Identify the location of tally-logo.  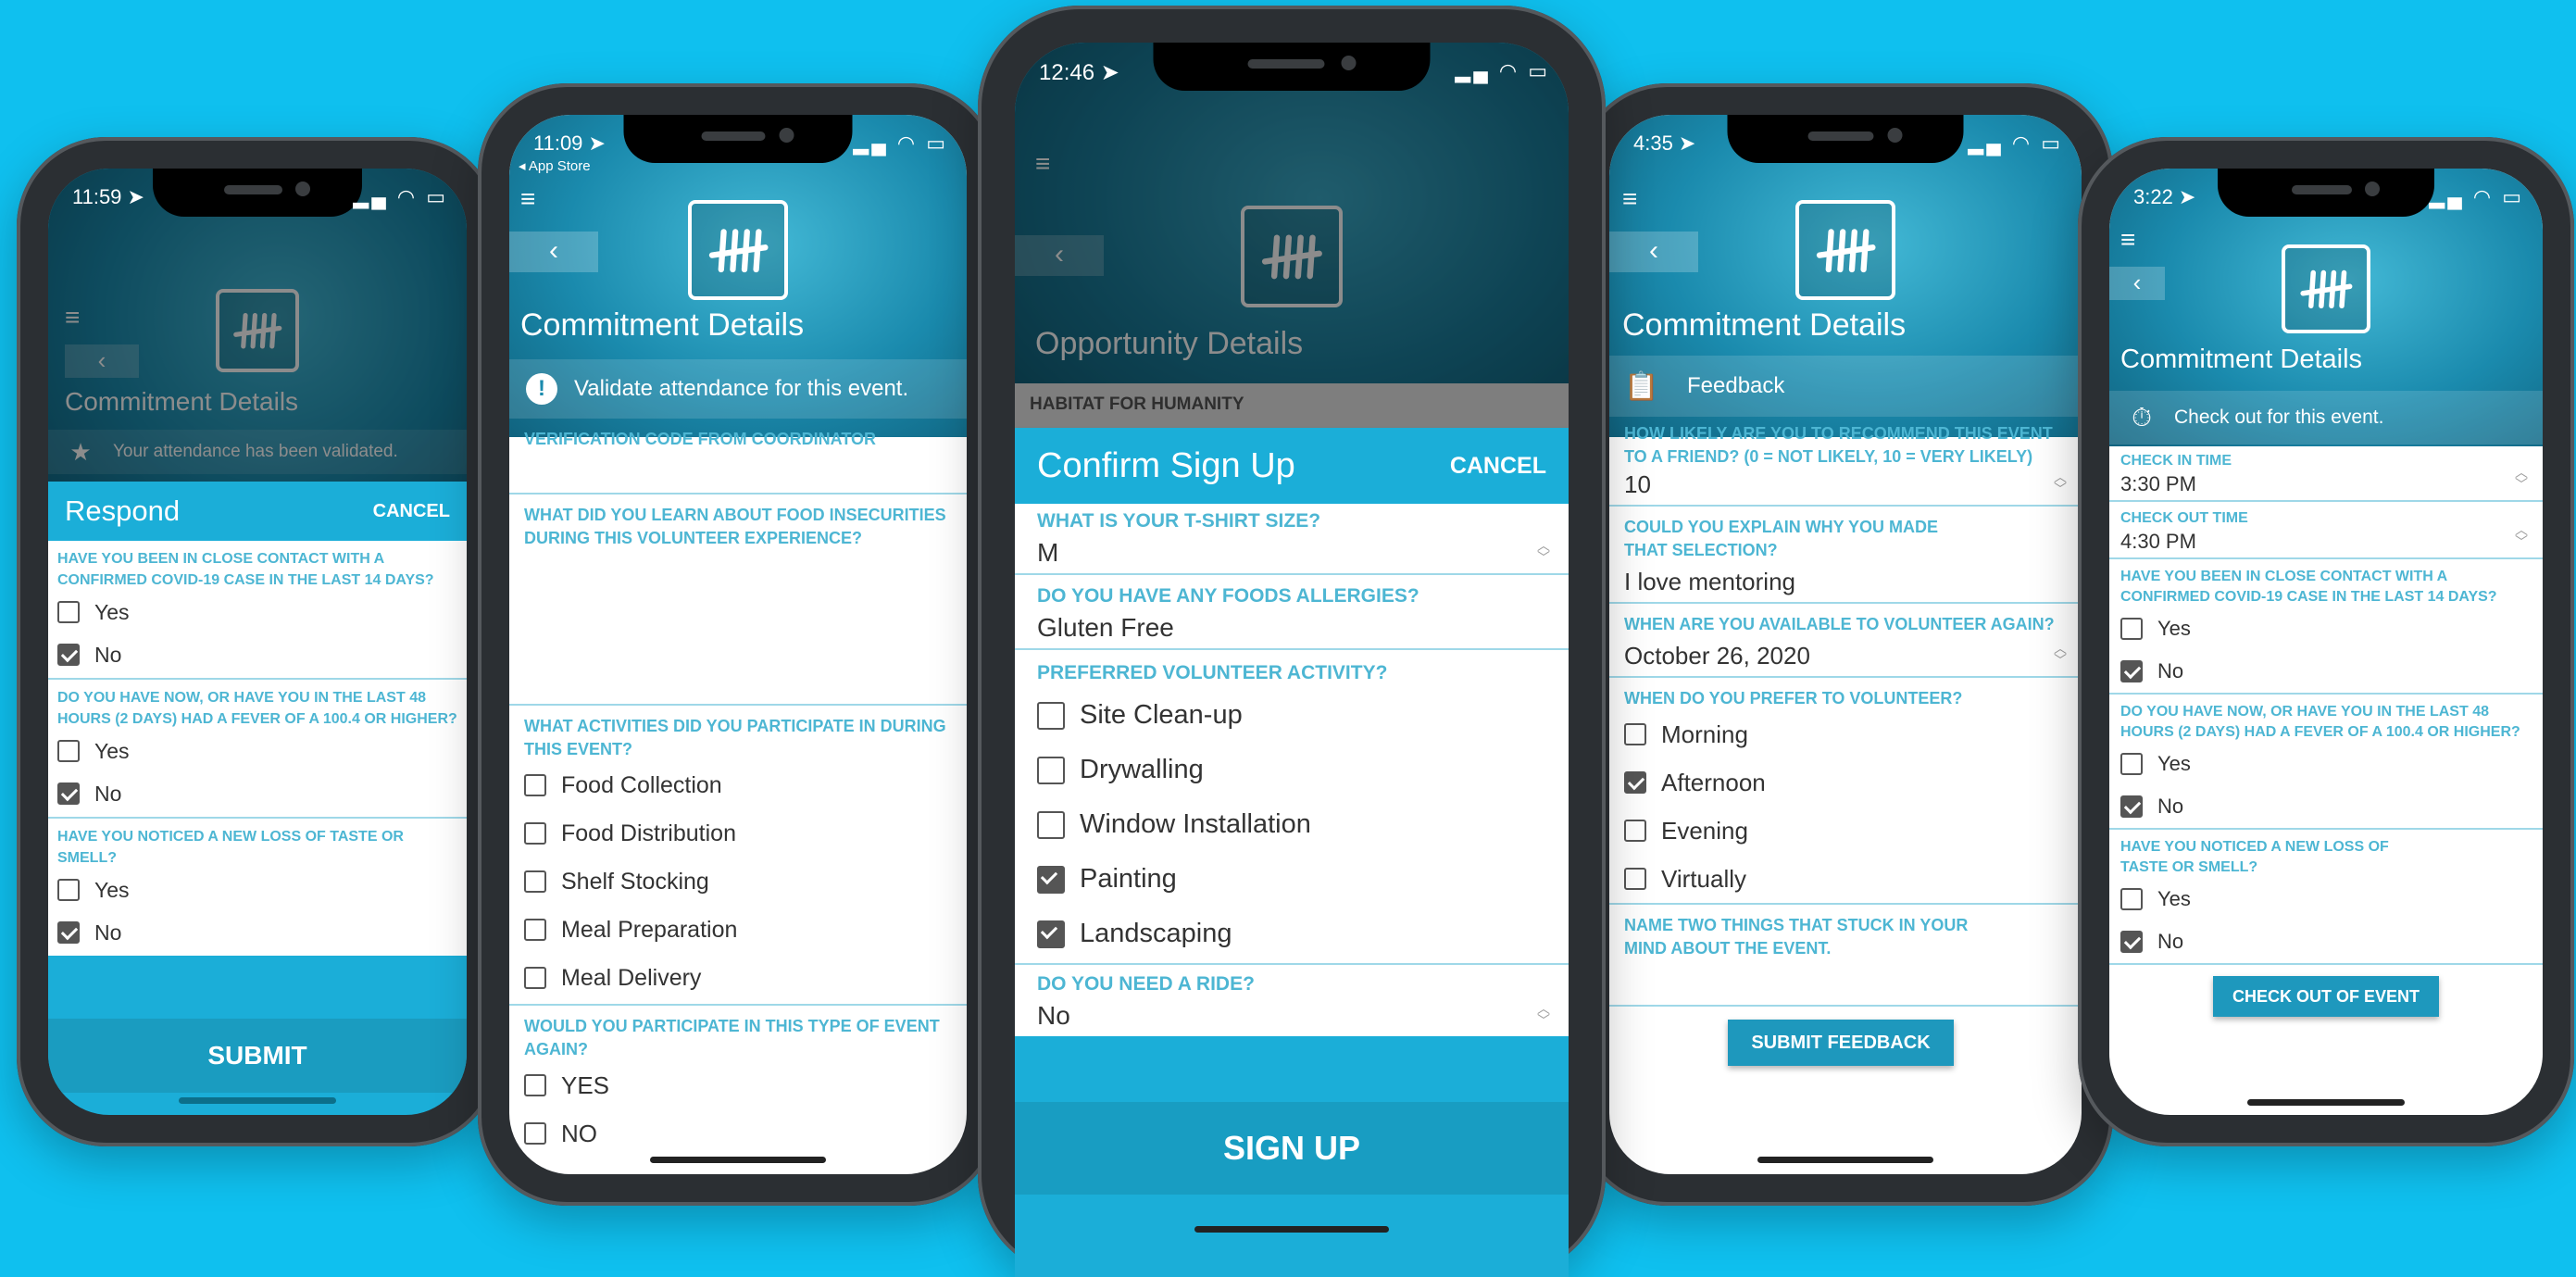
(1845, 250).